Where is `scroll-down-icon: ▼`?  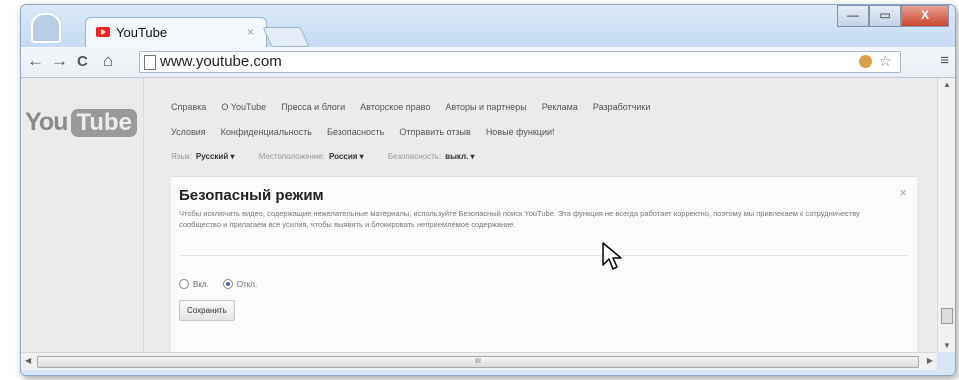
scroll-down-icon: ▼ is located at coordinates (947, 345).